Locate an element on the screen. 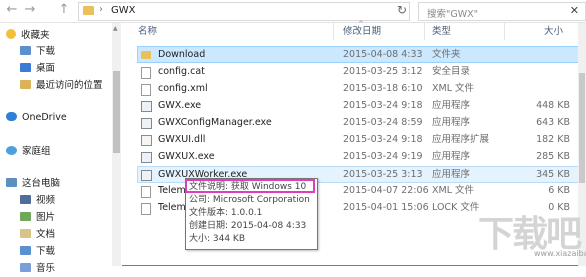  column-date: 修改日期 is located at coordinates (362, 31).